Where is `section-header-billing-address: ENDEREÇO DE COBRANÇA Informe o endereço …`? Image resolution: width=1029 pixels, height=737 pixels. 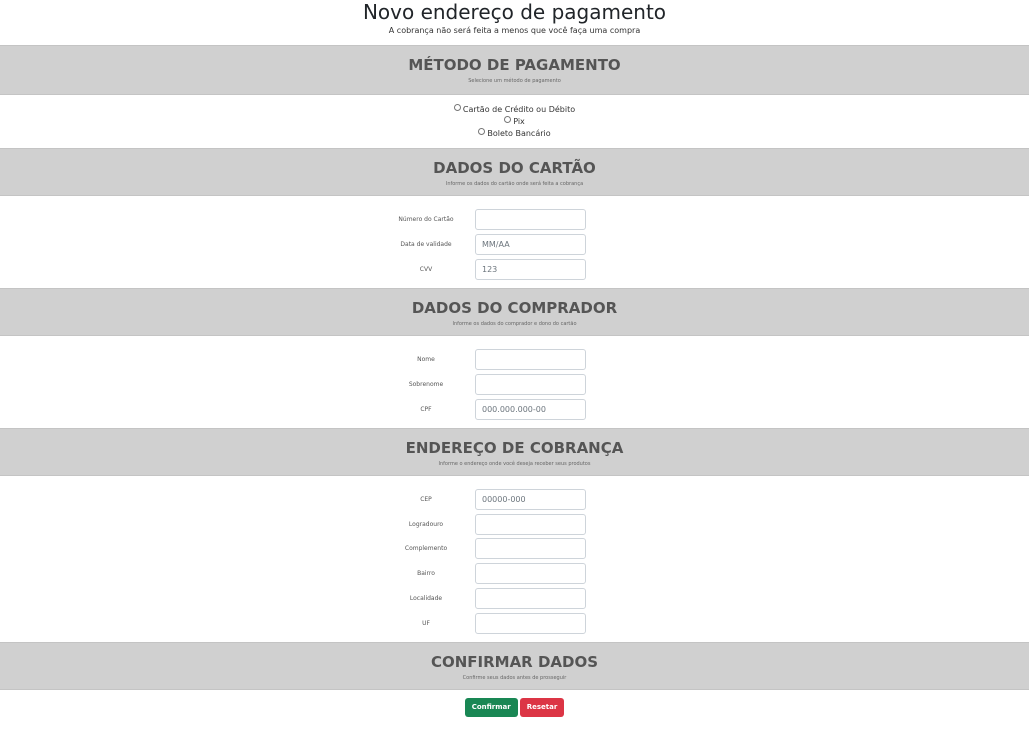 section-header-billing-address: ENDEREÇO DE COBRANÇA Informe o endereço … is located at coordinates (514, 452).